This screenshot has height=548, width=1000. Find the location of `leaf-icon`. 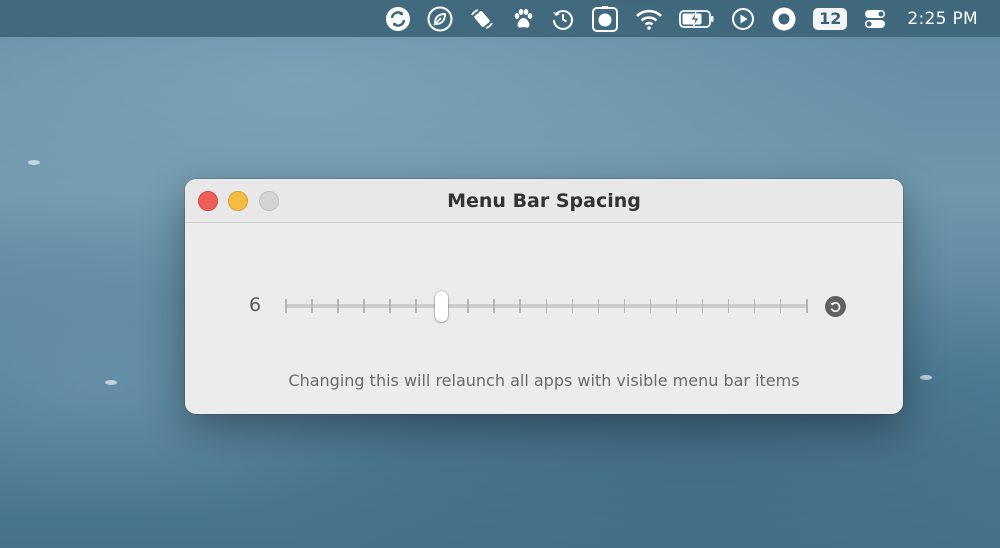

leaf-icon is located at coordinates (440, 18).